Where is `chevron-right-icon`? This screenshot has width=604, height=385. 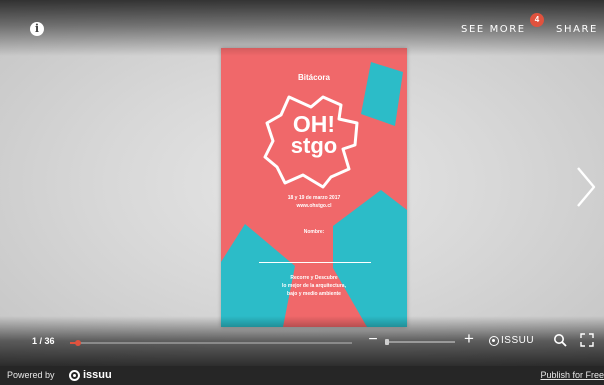
chevron-right-icon is located at coordinates (585, 187).